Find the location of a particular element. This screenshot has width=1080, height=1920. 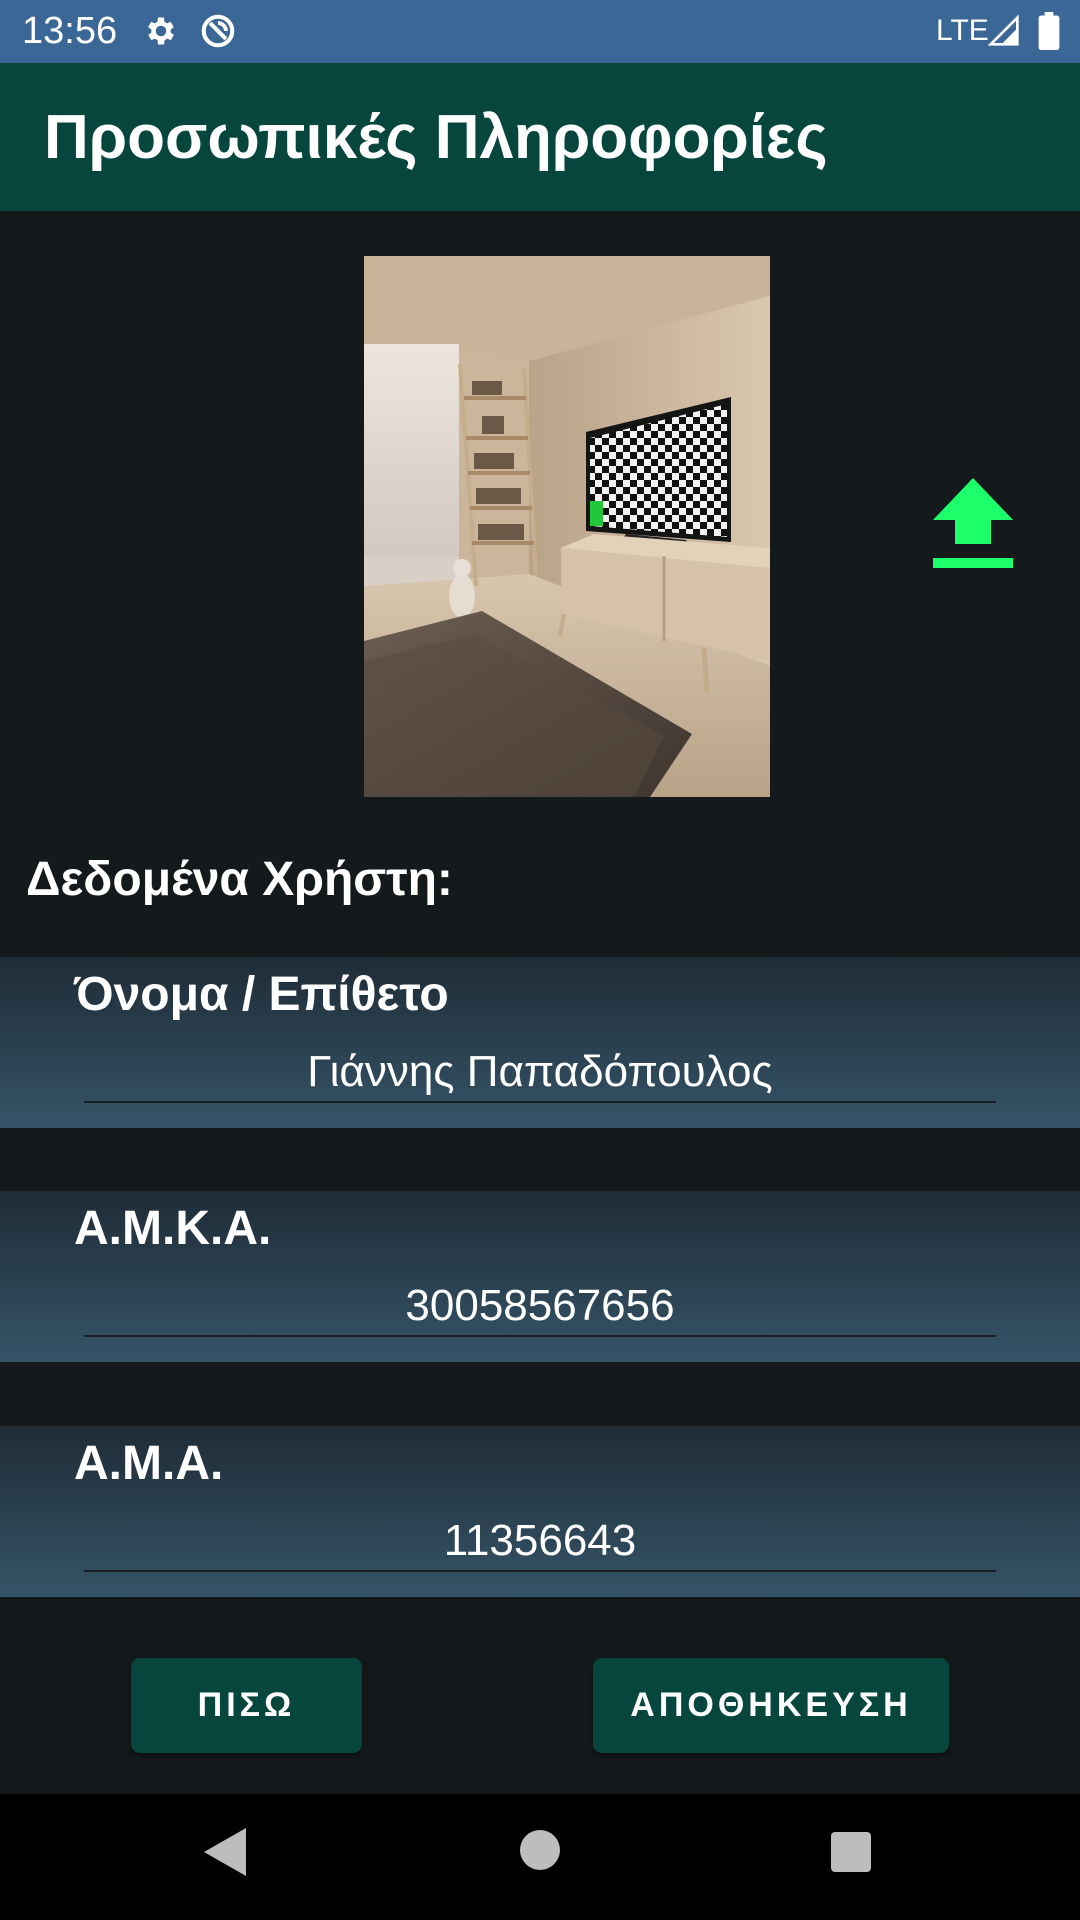

amka-input is located at coordinates (540, 1307).